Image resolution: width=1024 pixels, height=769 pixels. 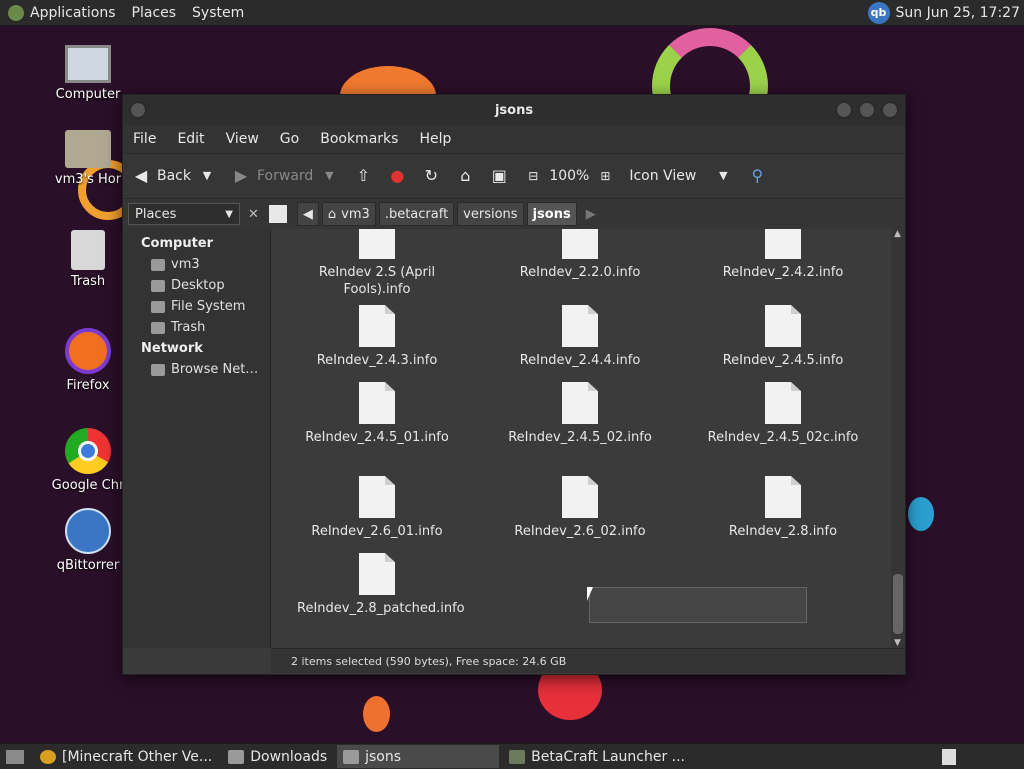 What do you see at coordinates (307, 214) in the screenshot?
I see `crumb-scroll-left: ◀` at bounding box center [307, 214].